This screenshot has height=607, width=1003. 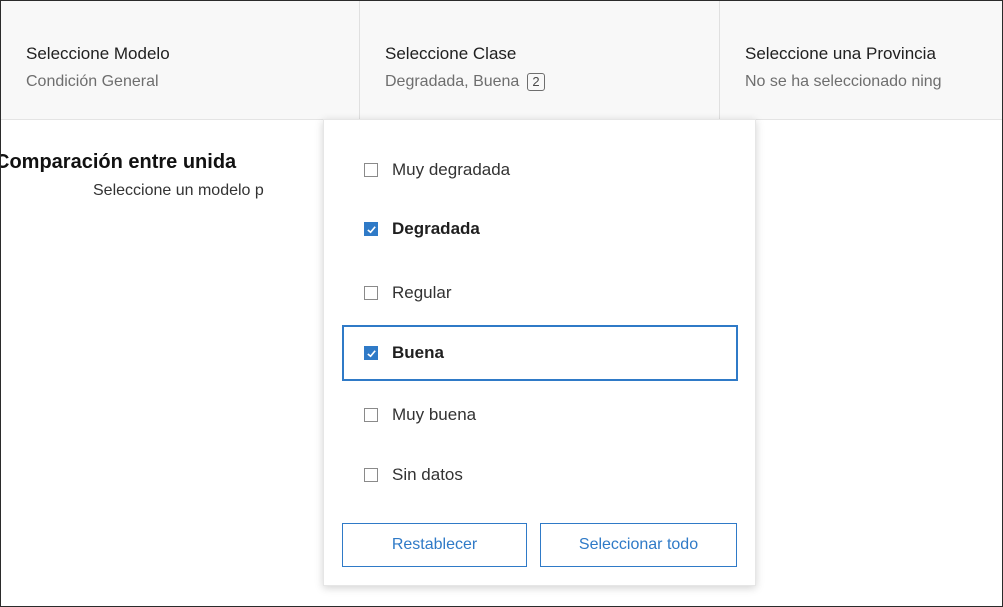 What do you see at coordinates (418, 352) in the screenshot?
I see `option-label: Buena` at bounding box center [418, 352].